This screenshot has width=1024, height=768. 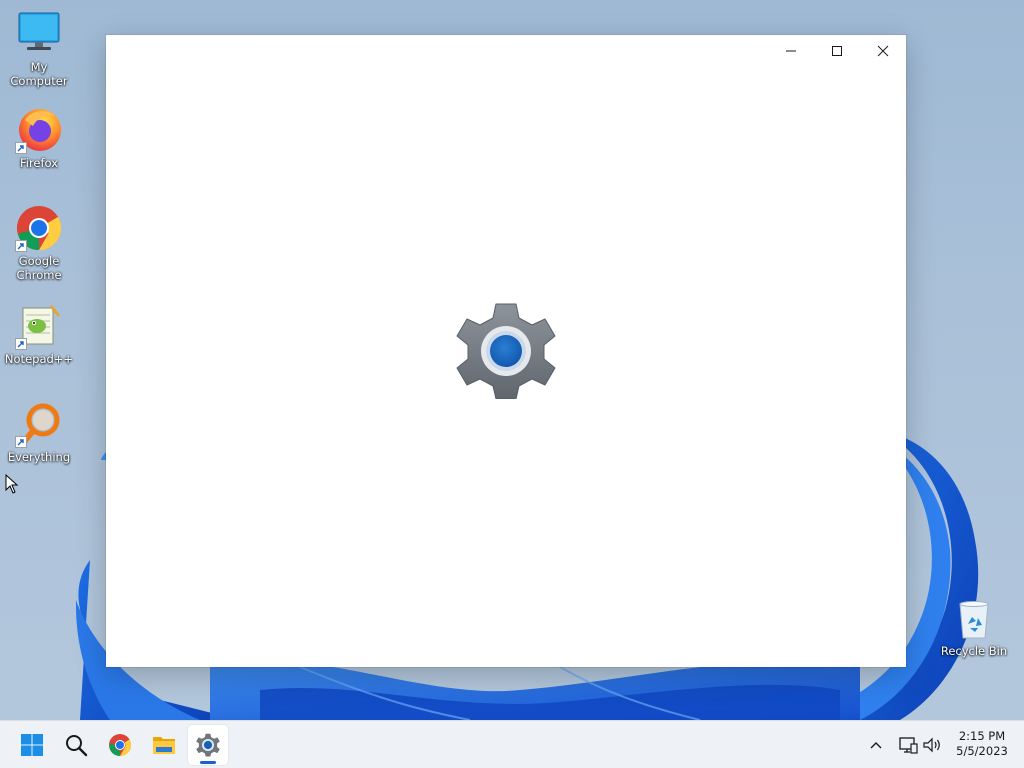 I want to click on desktop-icon-everything: Everything, so click(x=39, y=432).